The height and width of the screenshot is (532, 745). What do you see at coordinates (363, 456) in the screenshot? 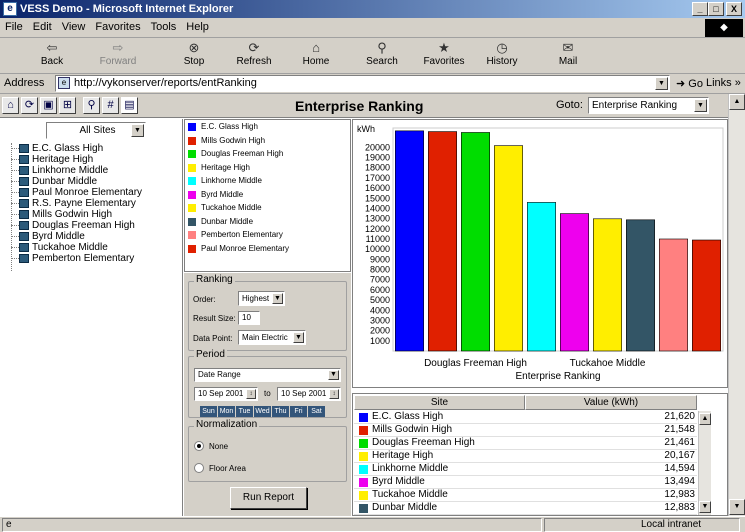
I see `row-swatch` at bounding box center [363, 456].